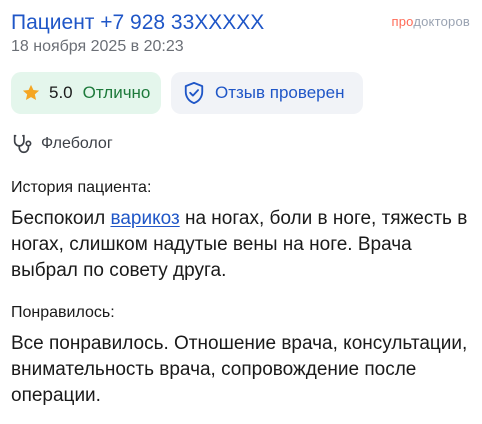 This screenshot has width=482, height=424. What do you see at coordinates (77, 143) in the screenshot?
I see `specialty-label: Флеболог` at bounding box center [77, 143].